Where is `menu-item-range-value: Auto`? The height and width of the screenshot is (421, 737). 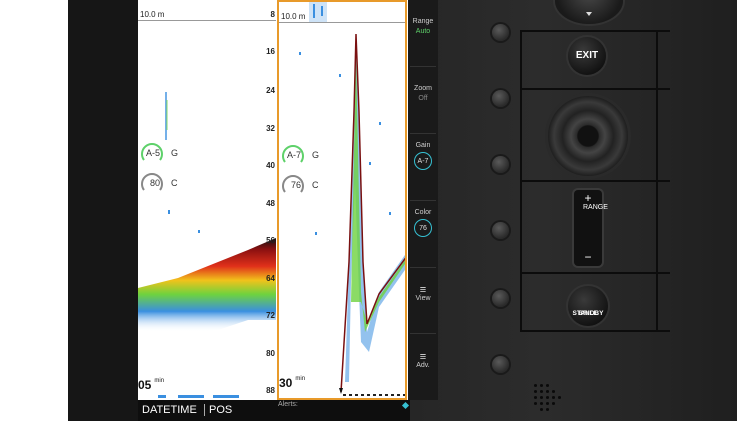
menu-item-range-value: Auto is located at coordinates (423, 31).